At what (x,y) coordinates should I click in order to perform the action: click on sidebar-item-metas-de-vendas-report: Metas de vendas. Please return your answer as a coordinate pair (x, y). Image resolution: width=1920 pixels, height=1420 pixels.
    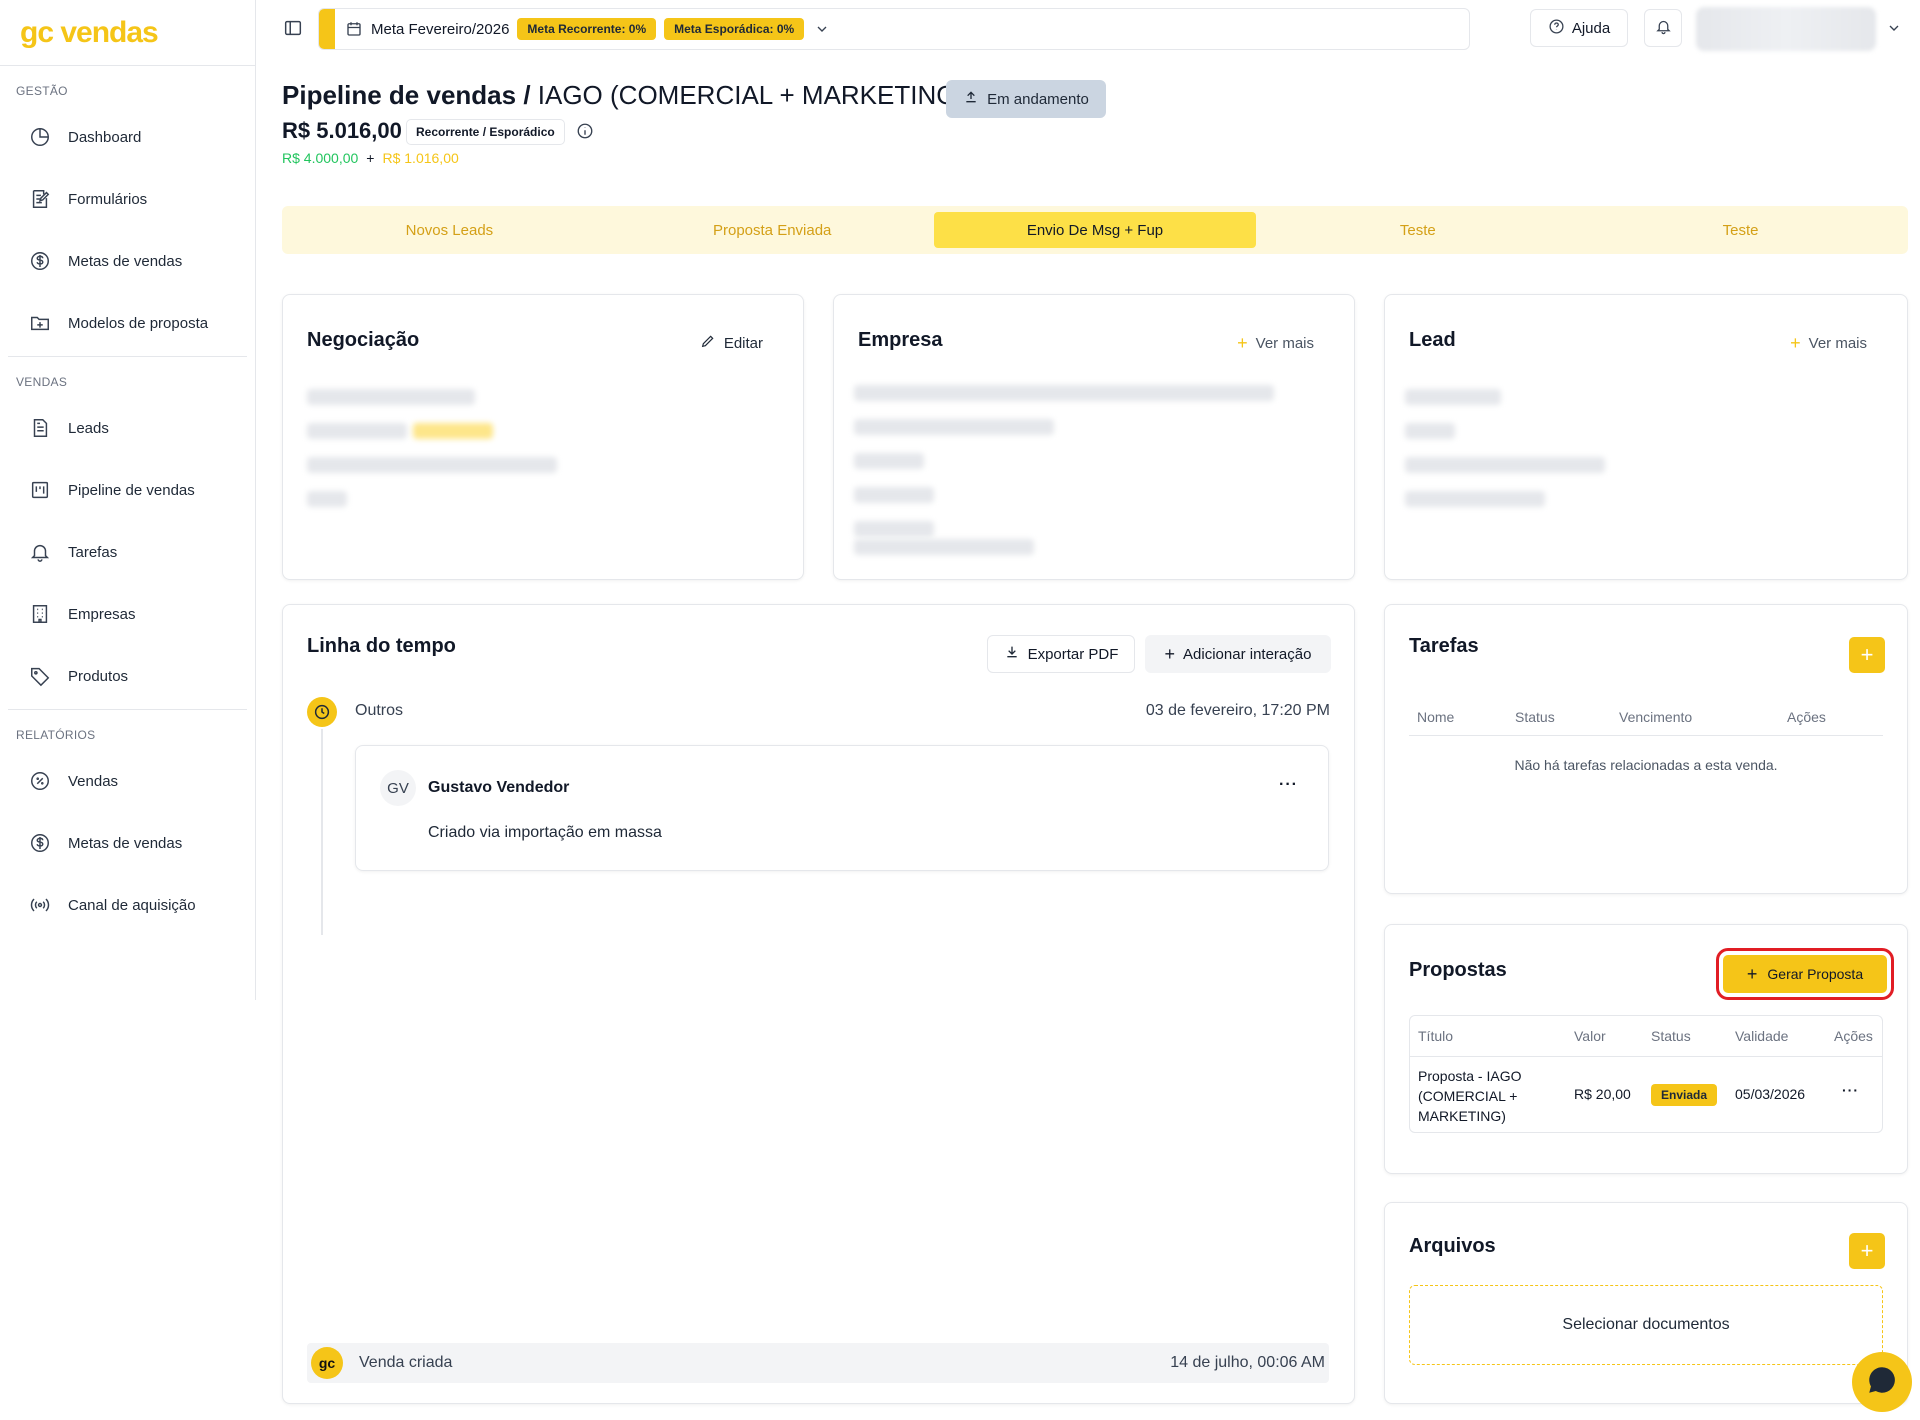
    Looking at the image, I should click on (127, 843).